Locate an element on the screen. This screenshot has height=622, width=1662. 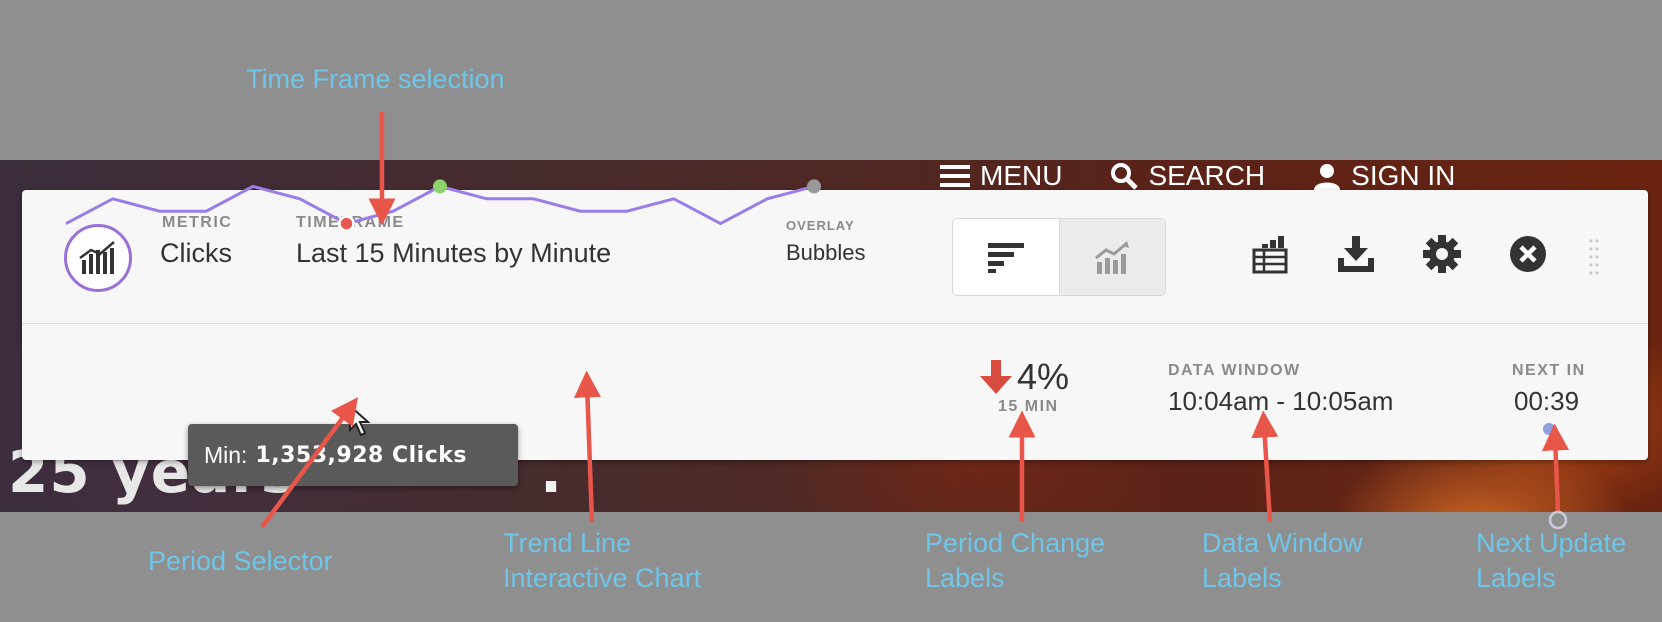
annotation-trend-line-1: Trend Line is located at coordinates (567, 543).